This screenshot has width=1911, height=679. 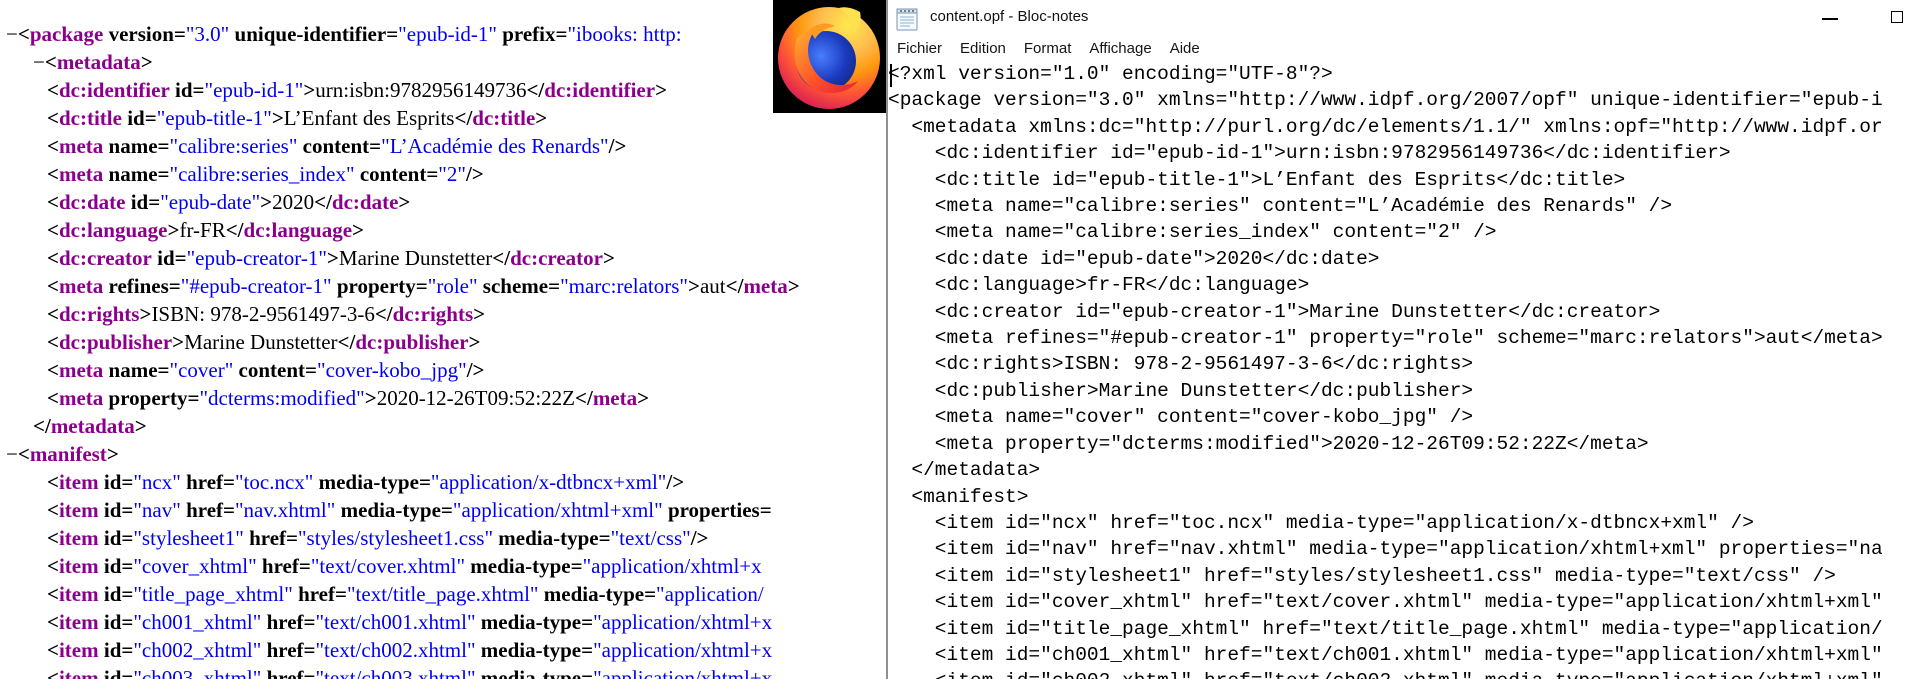 I want to click on xml-token: dc:date, so click(x=365, y=202).